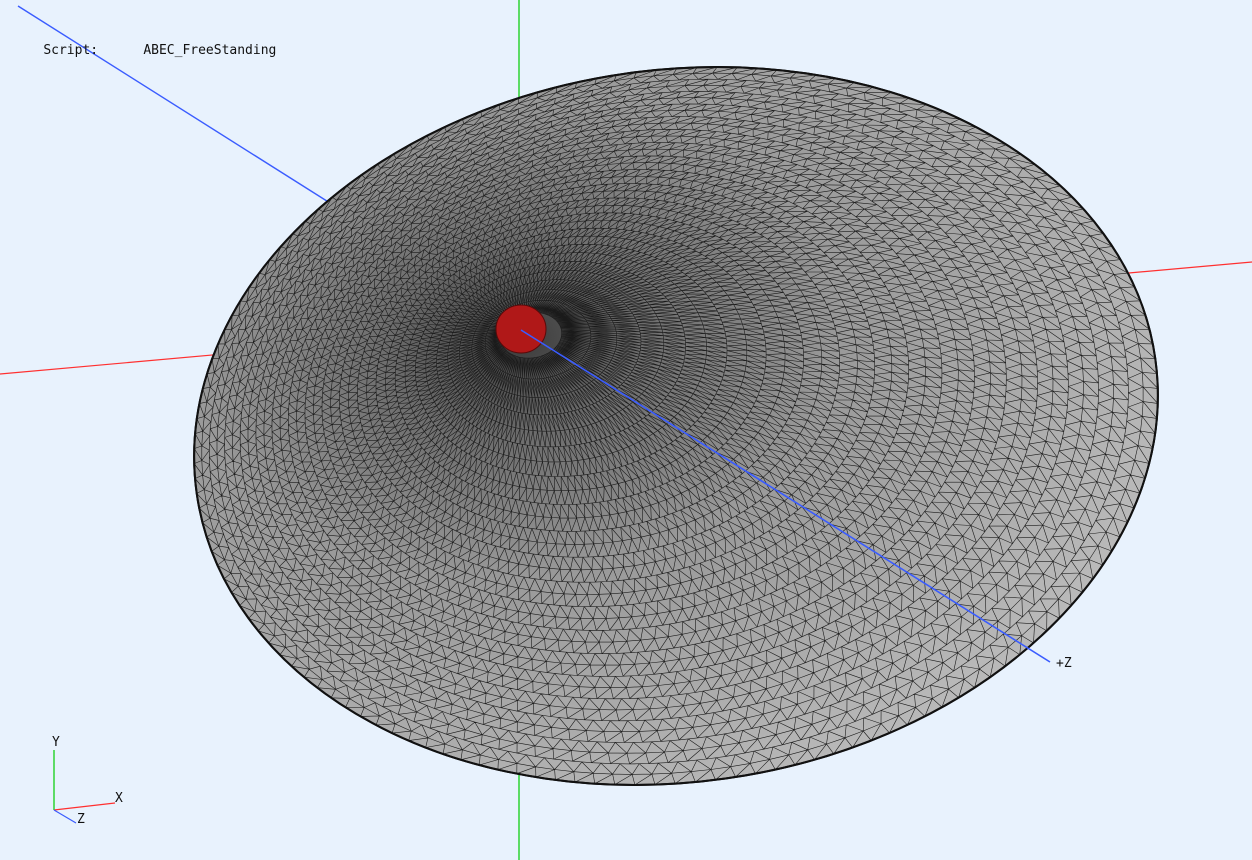 The width and height of the screenshot is (1252, 860). What do you see at coordinates (210, 50) in the screenshot?
I see `script-name: ABEC_FreeStanding` at bounding box center [210, 50].